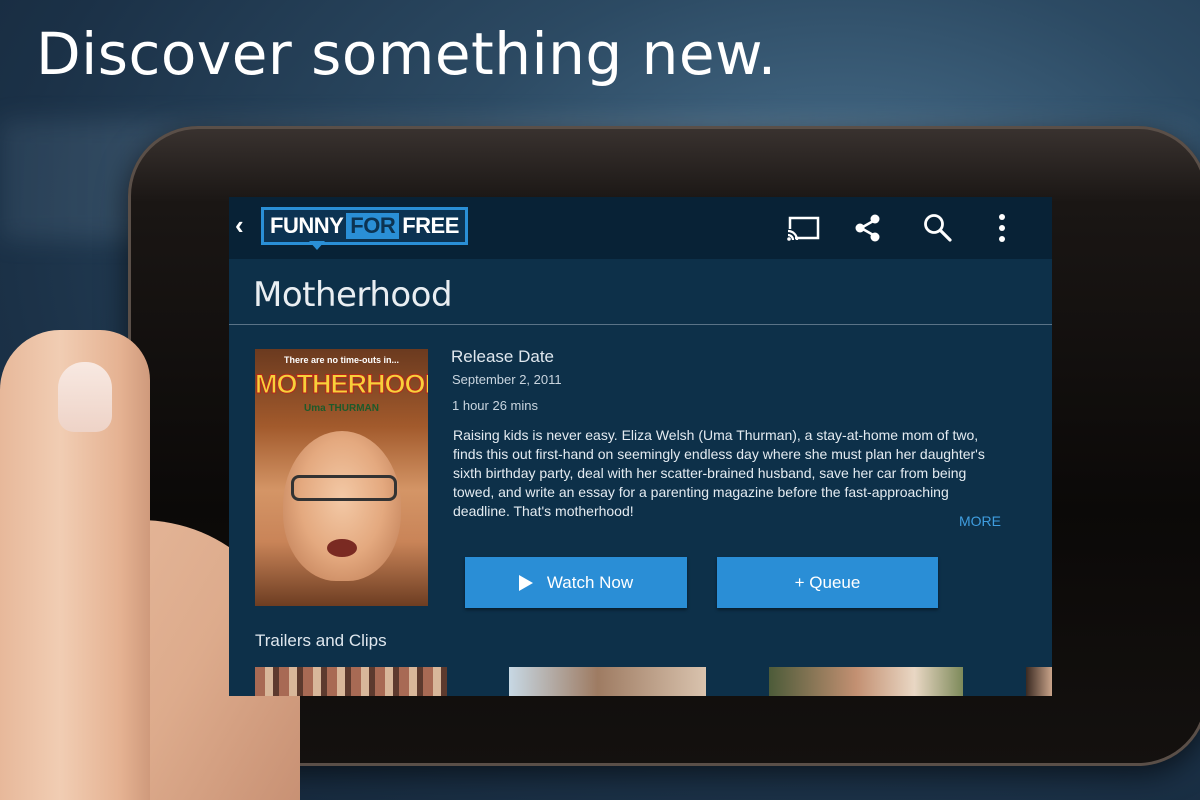 Image resolution: width=1200 pixels, height=800 pixels. Describe the element at coordinates (495, 405) in the screenshot. I see `runtime: 1 hour 26 mins` at that location.